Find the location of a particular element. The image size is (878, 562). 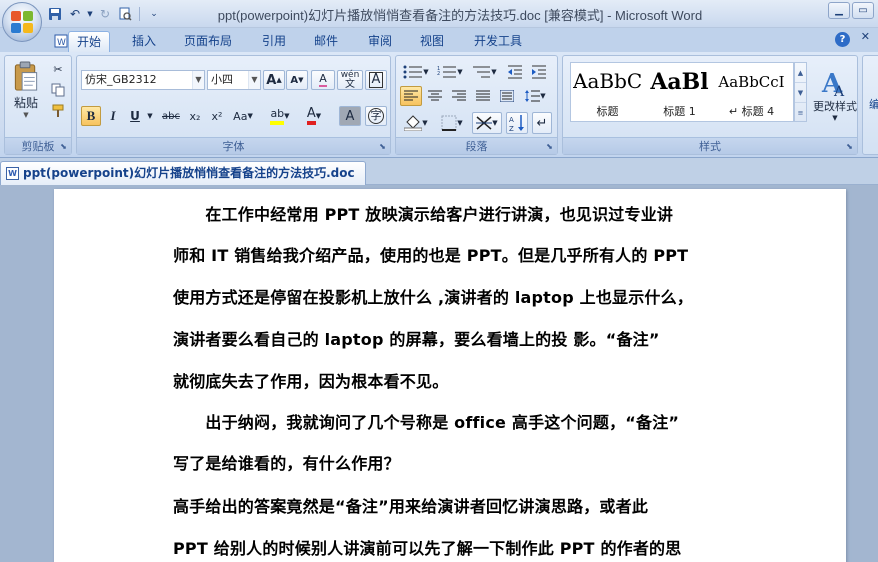

asian-layout-button: ▼ is located at coordinates (487, 123).